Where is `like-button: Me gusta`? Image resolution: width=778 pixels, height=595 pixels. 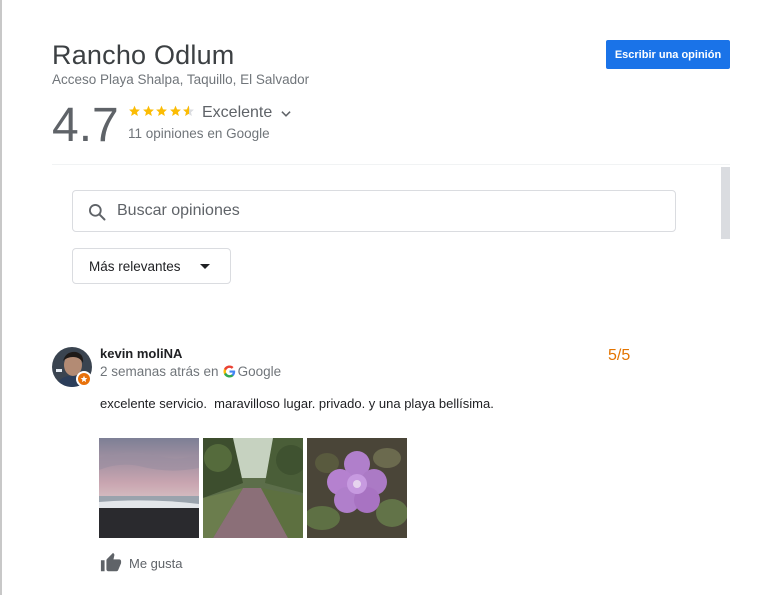
like-button: Me gusta is located at coordinates (140, 563).